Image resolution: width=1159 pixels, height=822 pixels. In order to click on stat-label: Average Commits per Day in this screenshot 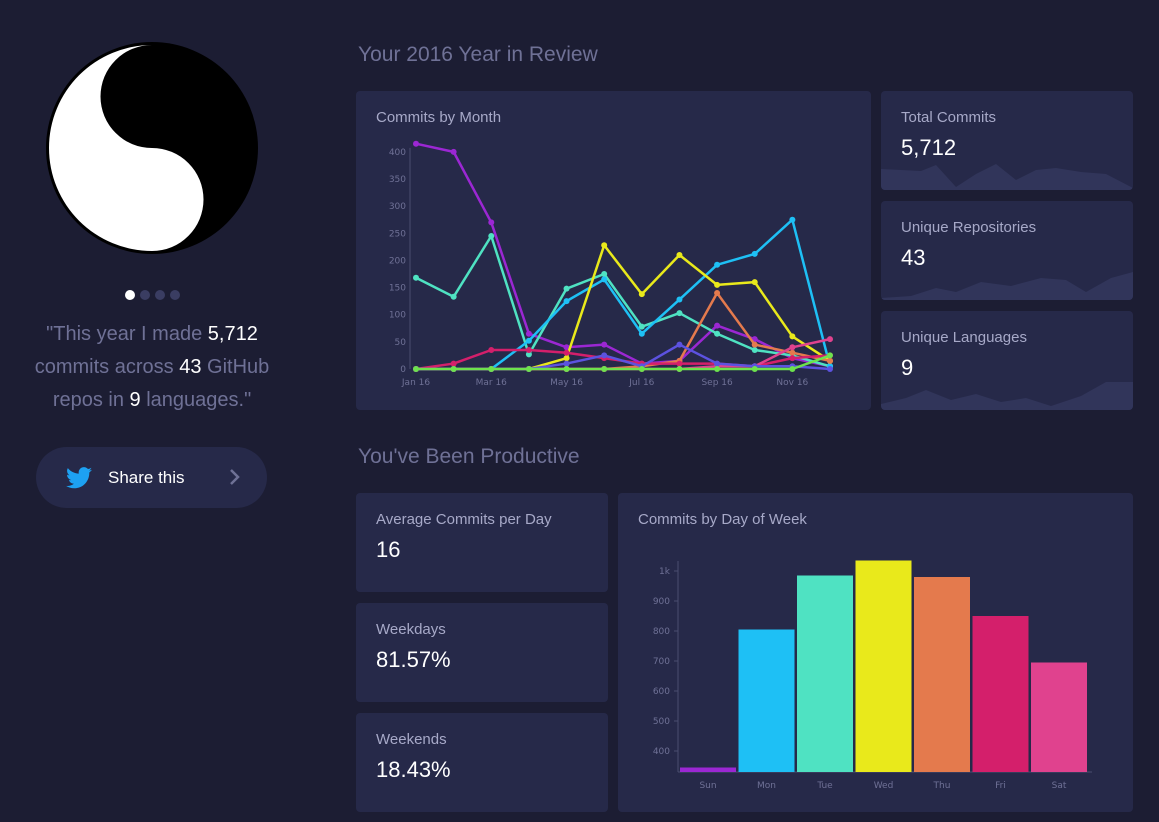, I will do `click(464, 519)`.